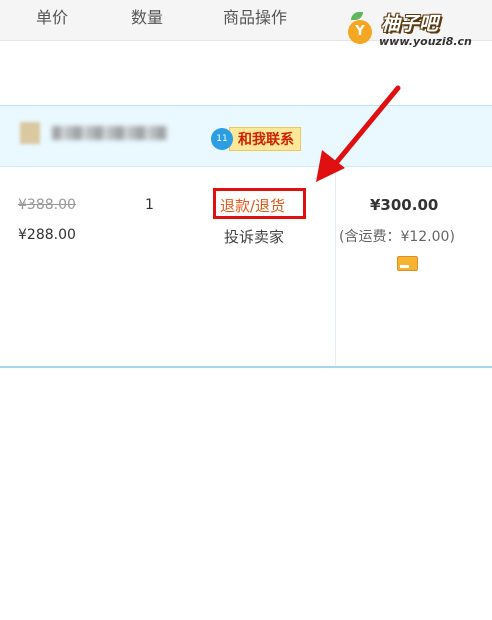 This screenshot has width=492, height=620. Describe the element at coordinates (410, 24) in the screenshot. I see `logo-title: 柚子吧` at that location.